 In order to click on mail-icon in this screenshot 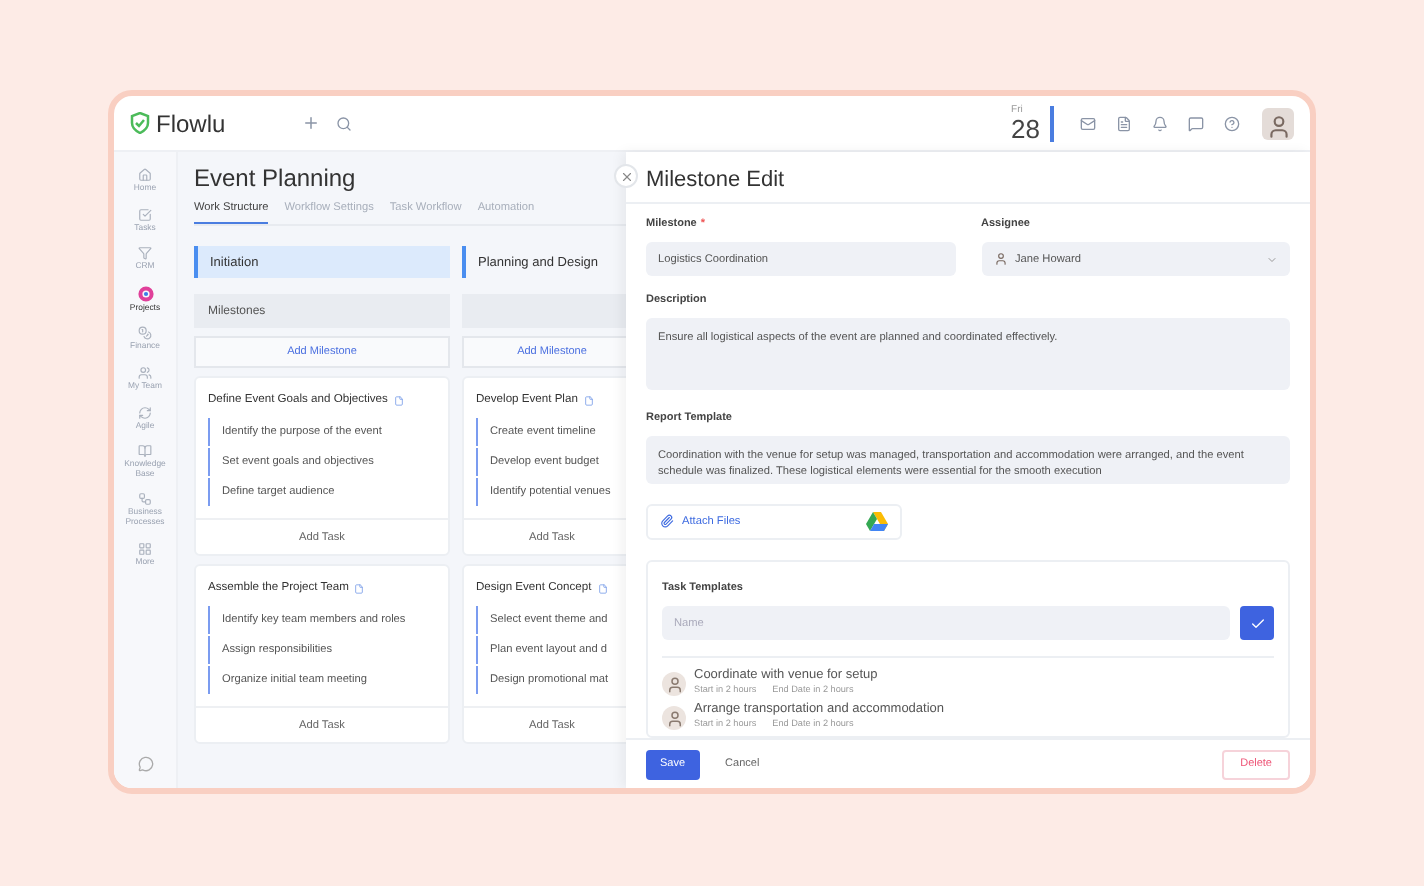, I will do `click(1088, 123)`.